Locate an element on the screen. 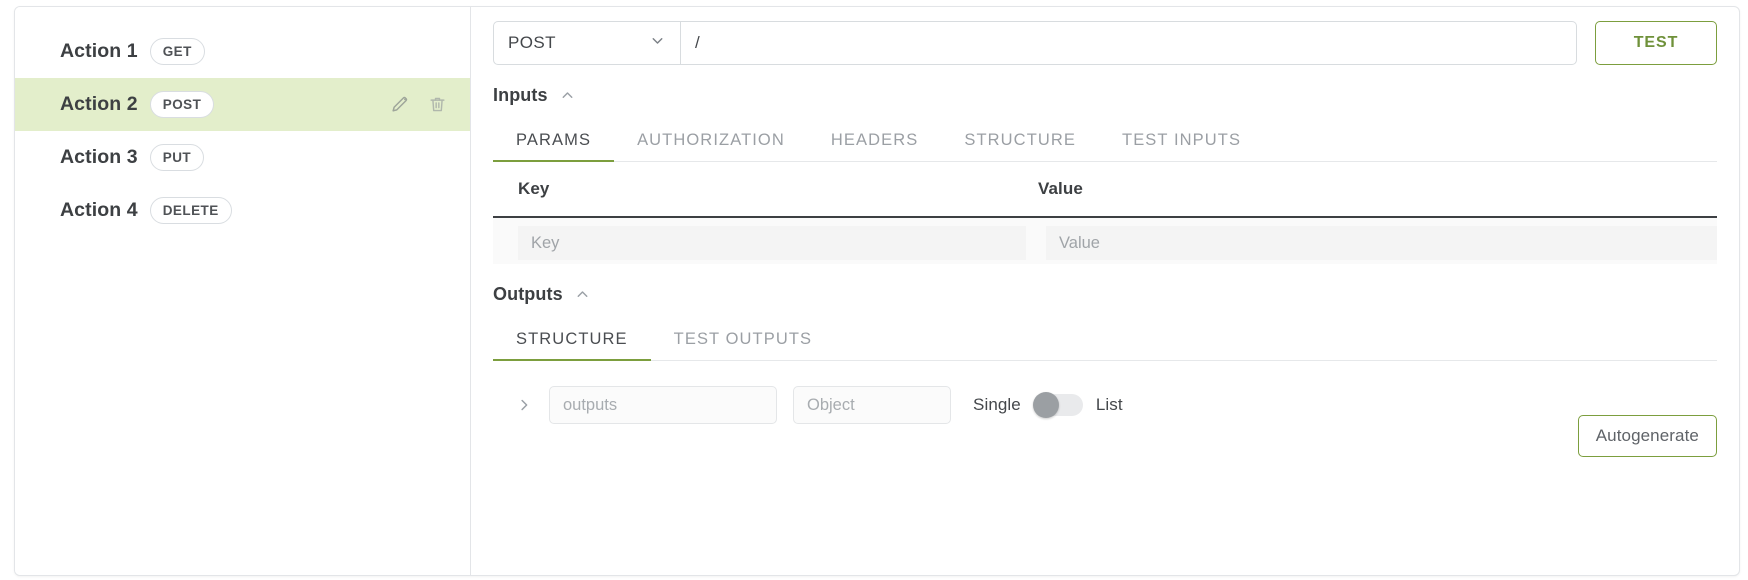 The width and height of the screenshot is (1748, 580). action-list-item-1: Action 1 GET is located at coordinates (242, 51).